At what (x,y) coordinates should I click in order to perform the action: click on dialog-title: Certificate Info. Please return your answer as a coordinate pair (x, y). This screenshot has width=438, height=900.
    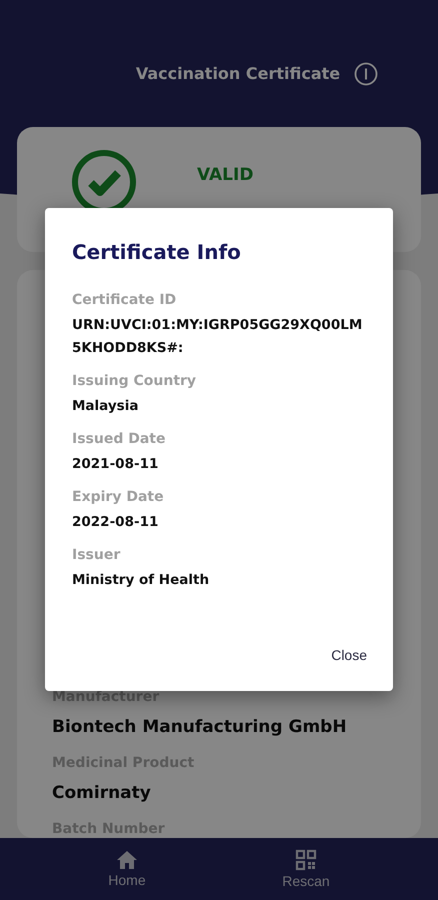
    Looking at the image, I should click on (156, 252).